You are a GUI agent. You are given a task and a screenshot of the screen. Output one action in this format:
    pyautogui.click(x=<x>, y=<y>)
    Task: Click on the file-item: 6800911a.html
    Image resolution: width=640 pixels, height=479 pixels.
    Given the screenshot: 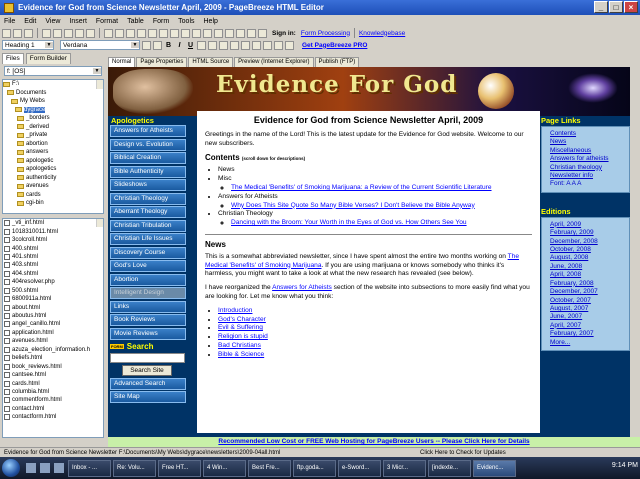 What is the action you would take?
    pyautogui.click(x=53, y=299)
    